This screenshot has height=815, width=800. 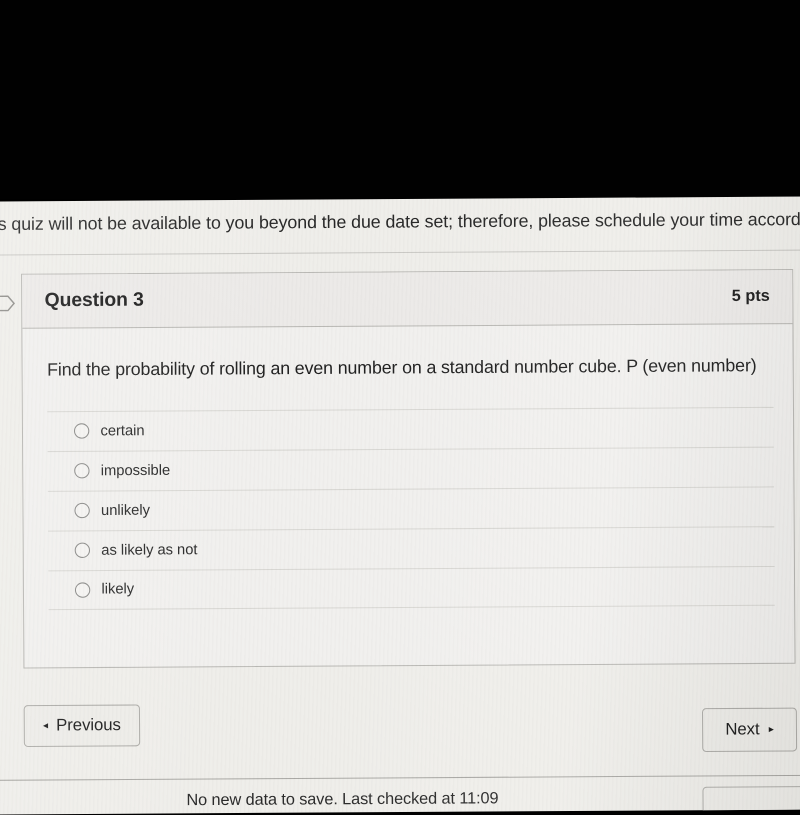 What do you see at coordinates (409, 623) in the screenshot?
I see `card-bottom-spacer` at bounding box center [409, 623].